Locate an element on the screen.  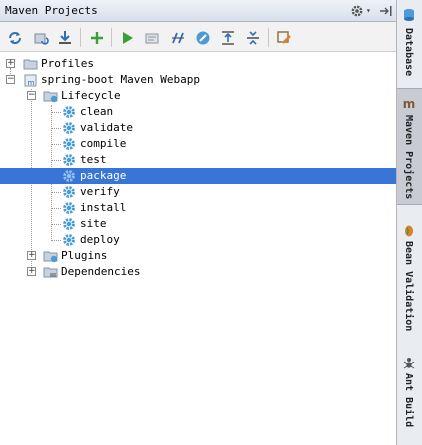
dependencies-folder-icon is located at coordinates (51, 272).